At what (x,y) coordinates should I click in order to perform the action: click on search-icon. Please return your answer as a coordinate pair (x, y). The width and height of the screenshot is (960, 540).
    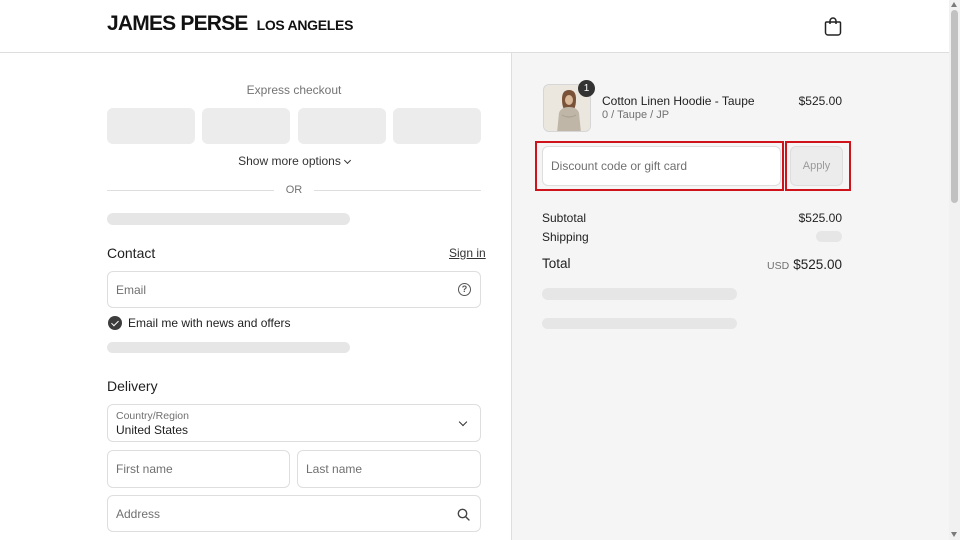
    Looking at the image, I should click on (463, 514).